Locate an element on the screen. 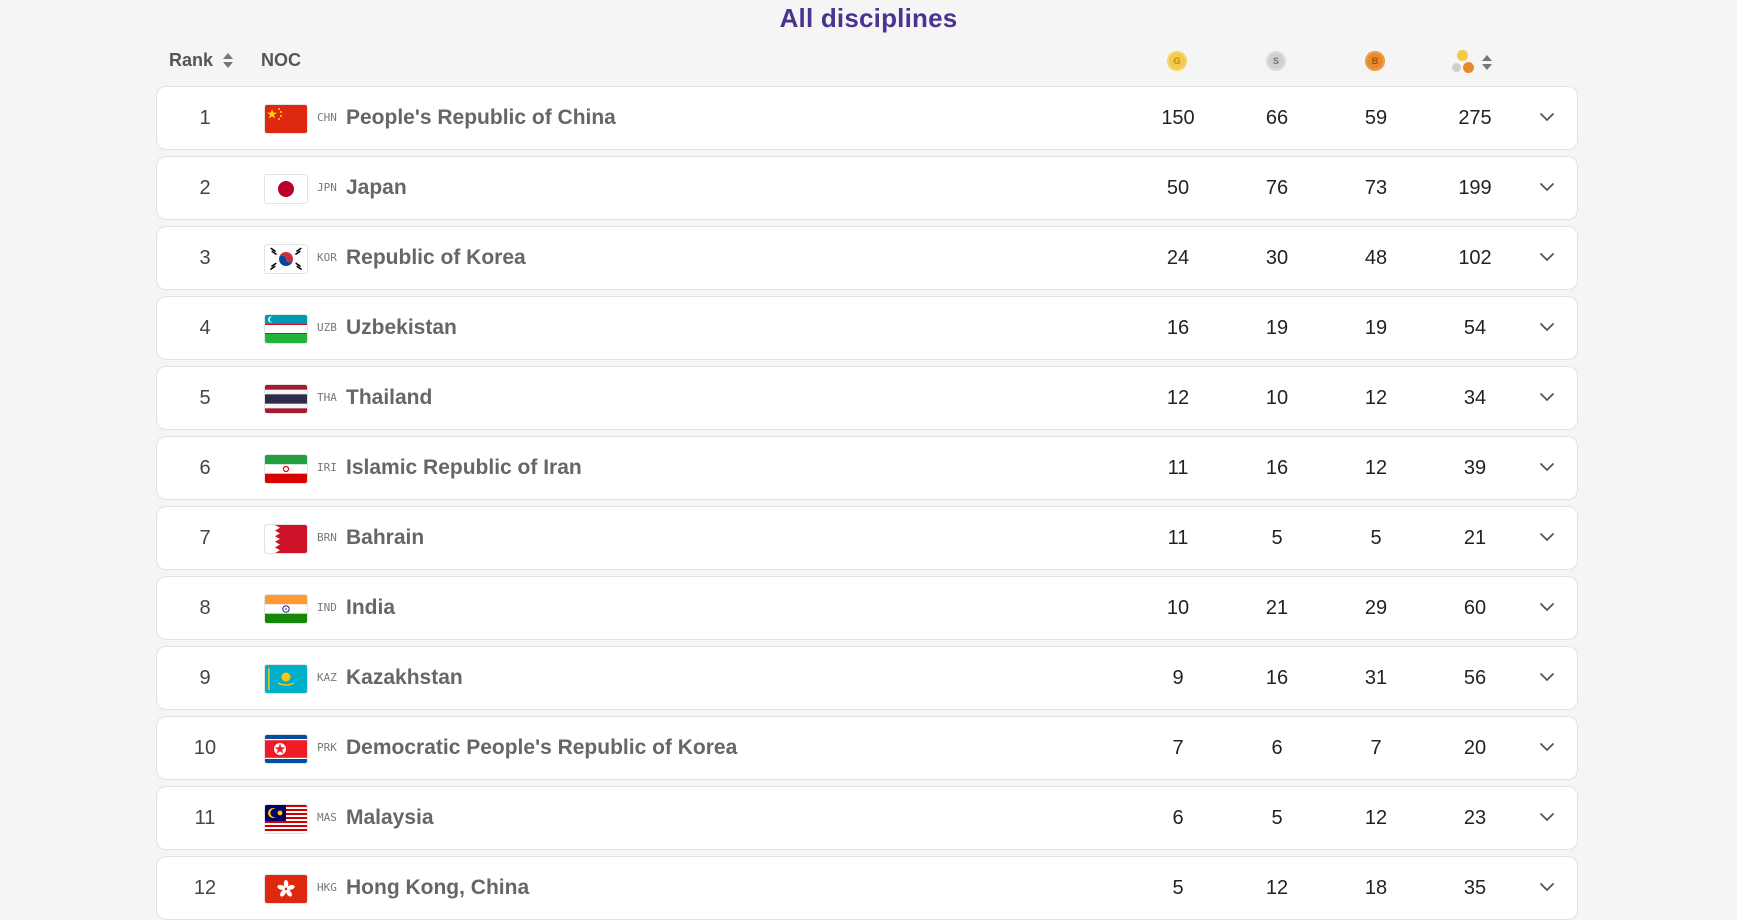  table-row: 11 MAS Malaysia 6 5 12 23 is located at coordinates (867, 818).